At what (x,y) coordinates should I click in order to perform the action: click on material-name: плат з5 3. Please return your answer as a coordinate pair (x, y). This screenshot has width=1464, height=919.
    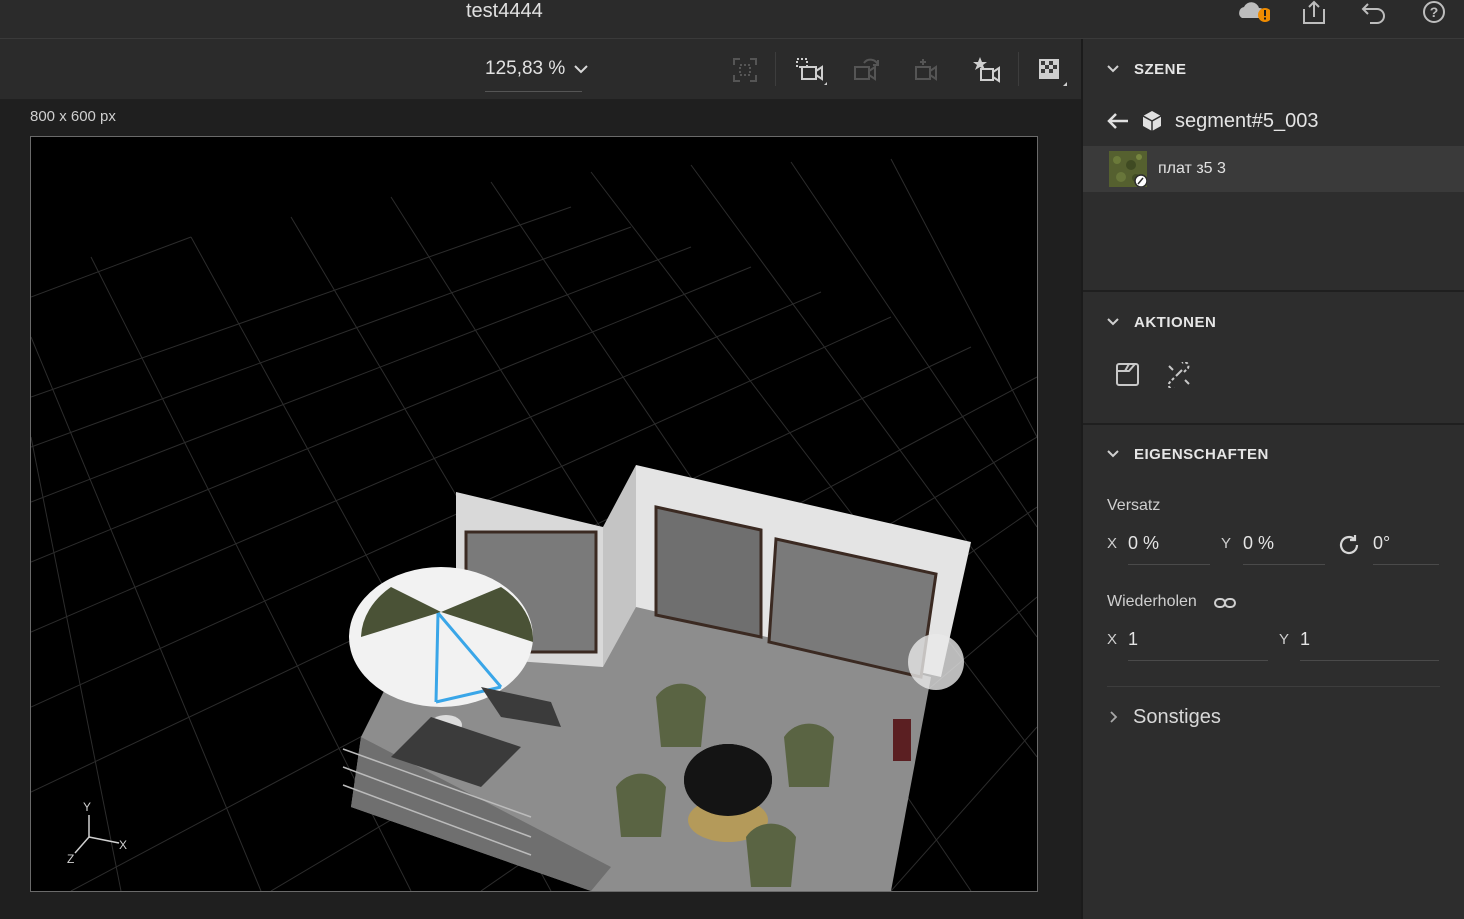
    Looking at the image, I should click on (1192, 168).